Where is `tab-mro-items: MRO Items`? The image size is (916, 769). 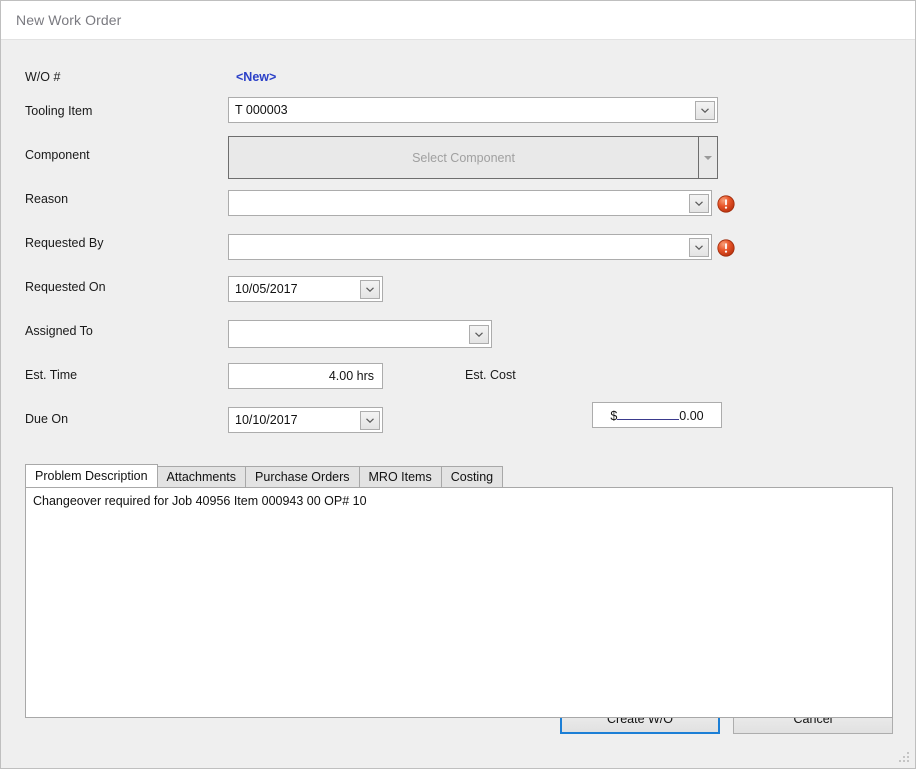 tab-mro-items: MRO Items is located at coordinates (400, 476).